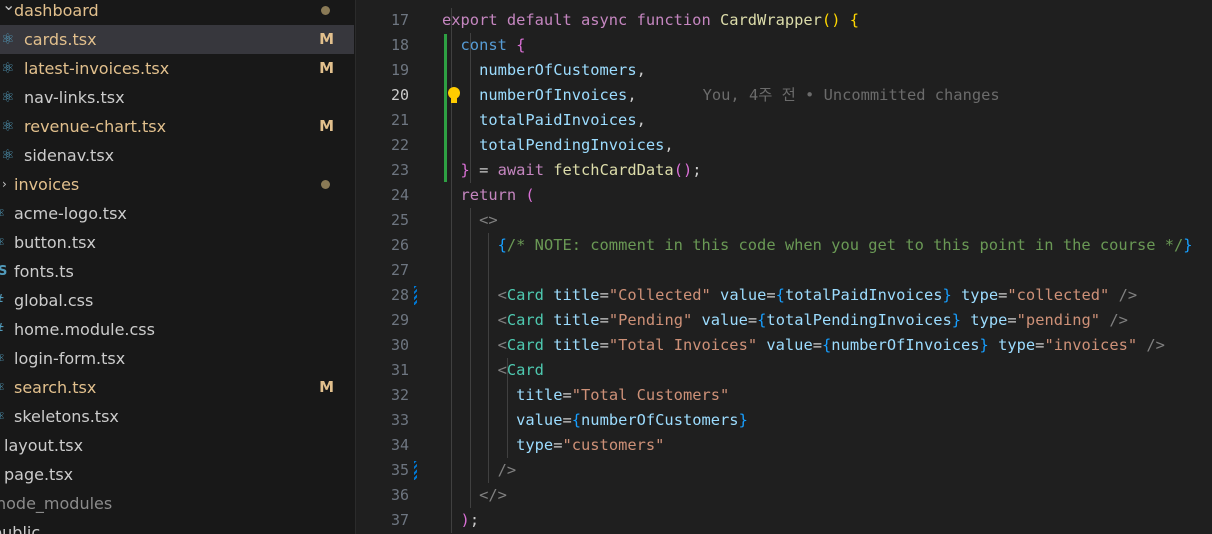 The width and height of the screenshot is (1212, 534). Describe the element at coordinates (613, 445) in the screenshot. I see `code-token: "customers"` at that location.